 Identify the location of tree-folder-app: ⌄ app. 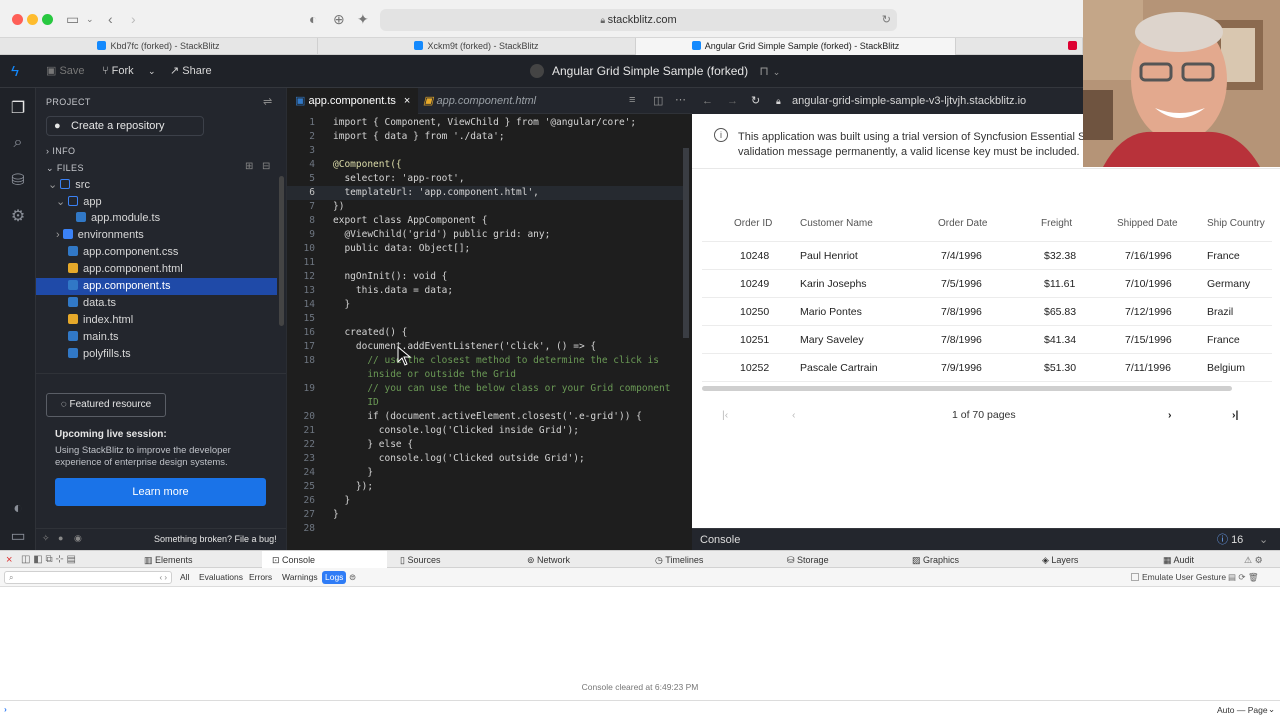
(156, 202).